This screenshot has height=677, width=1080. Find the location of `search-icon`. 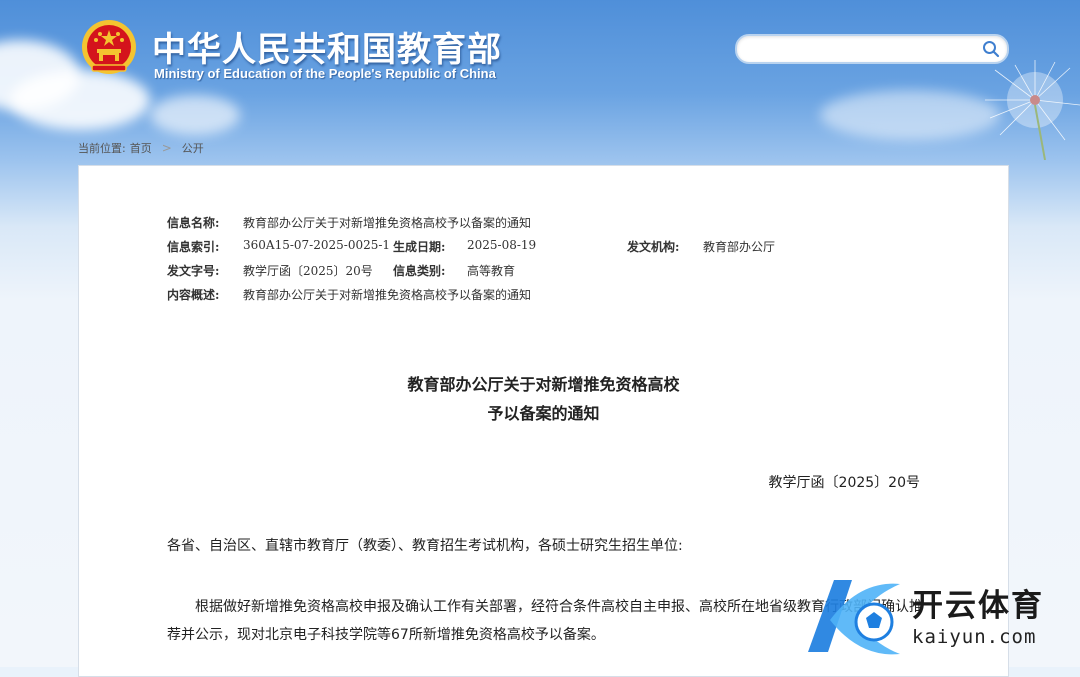

search-icon is located at coordinates (991, 49).